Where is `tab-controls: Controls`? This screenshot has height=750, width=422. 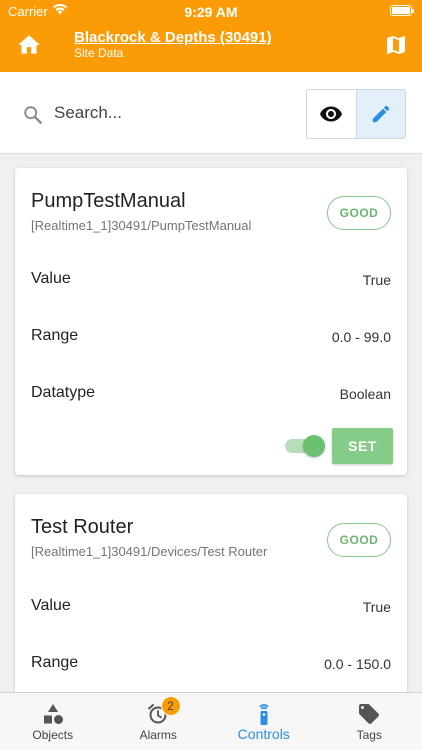 tab-controls: Controls is located at coordinates (264, 721).